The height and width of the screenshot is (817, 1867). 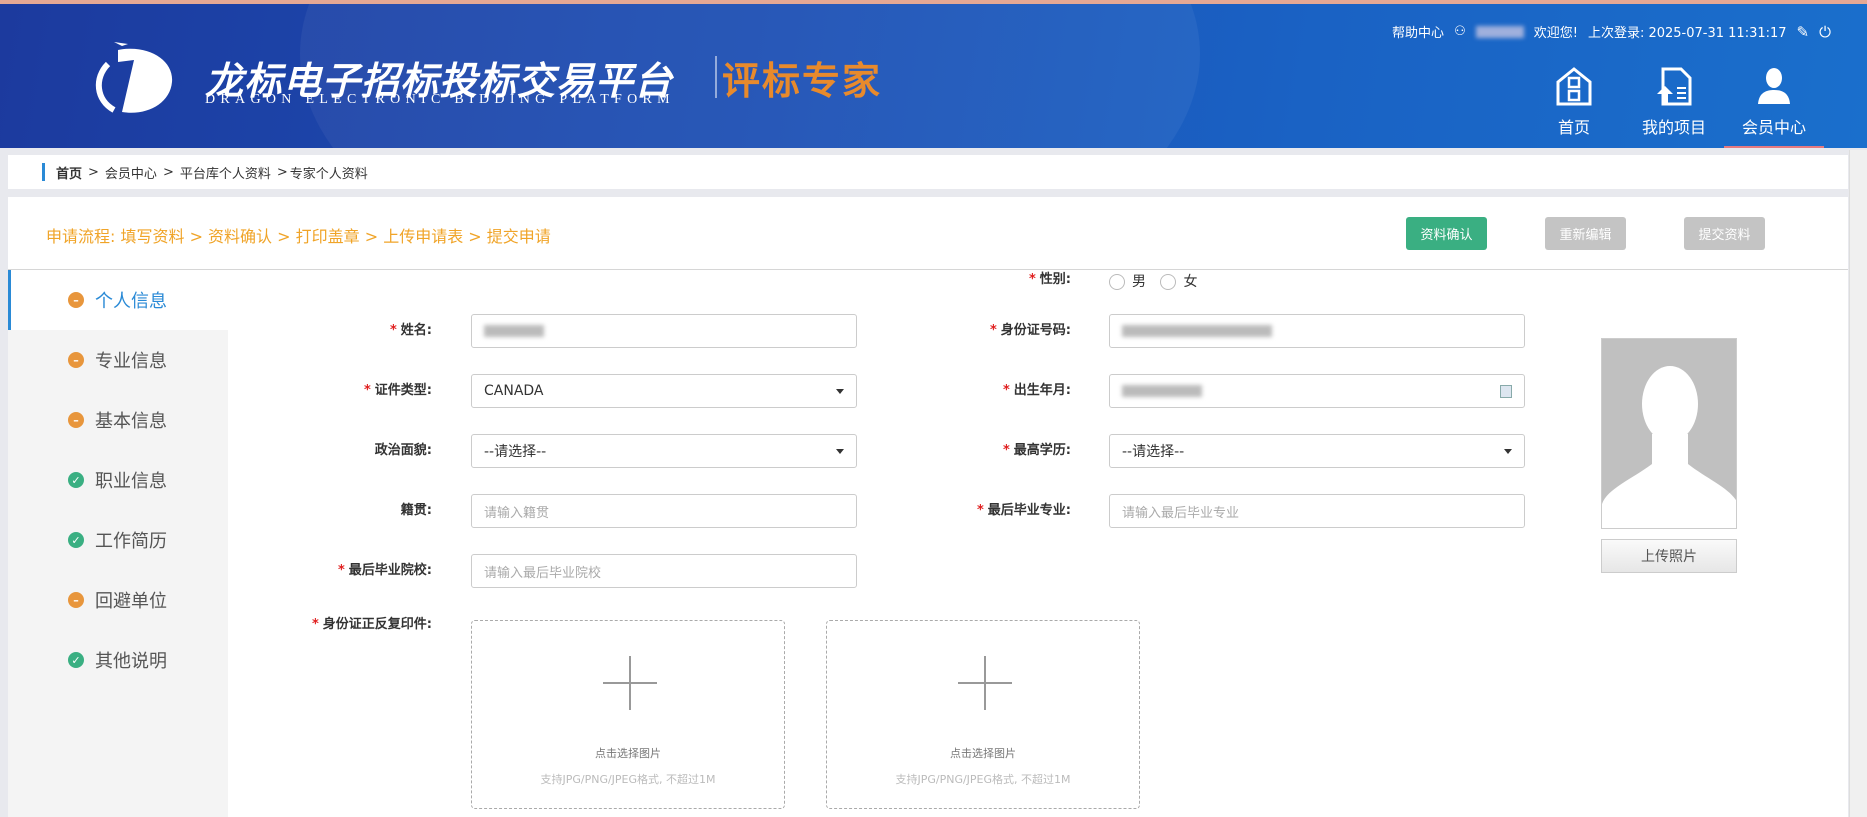 I want to click on sidebar-item-label: 个人信息, so click(x=131, y=301).